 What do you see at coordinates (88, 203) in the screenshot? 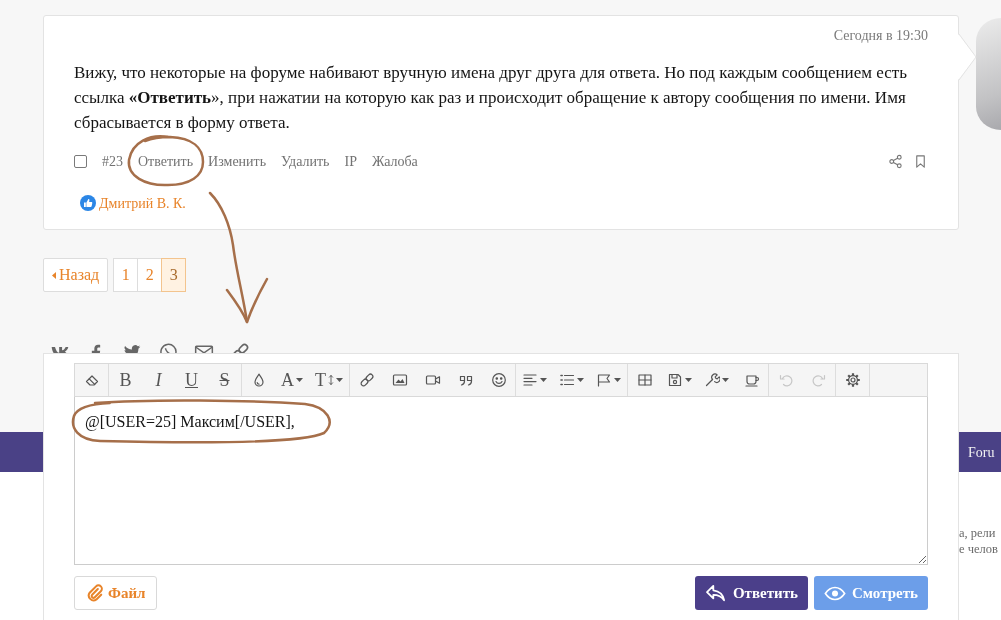
I see `like-icon` at bounding box center [88, 203].